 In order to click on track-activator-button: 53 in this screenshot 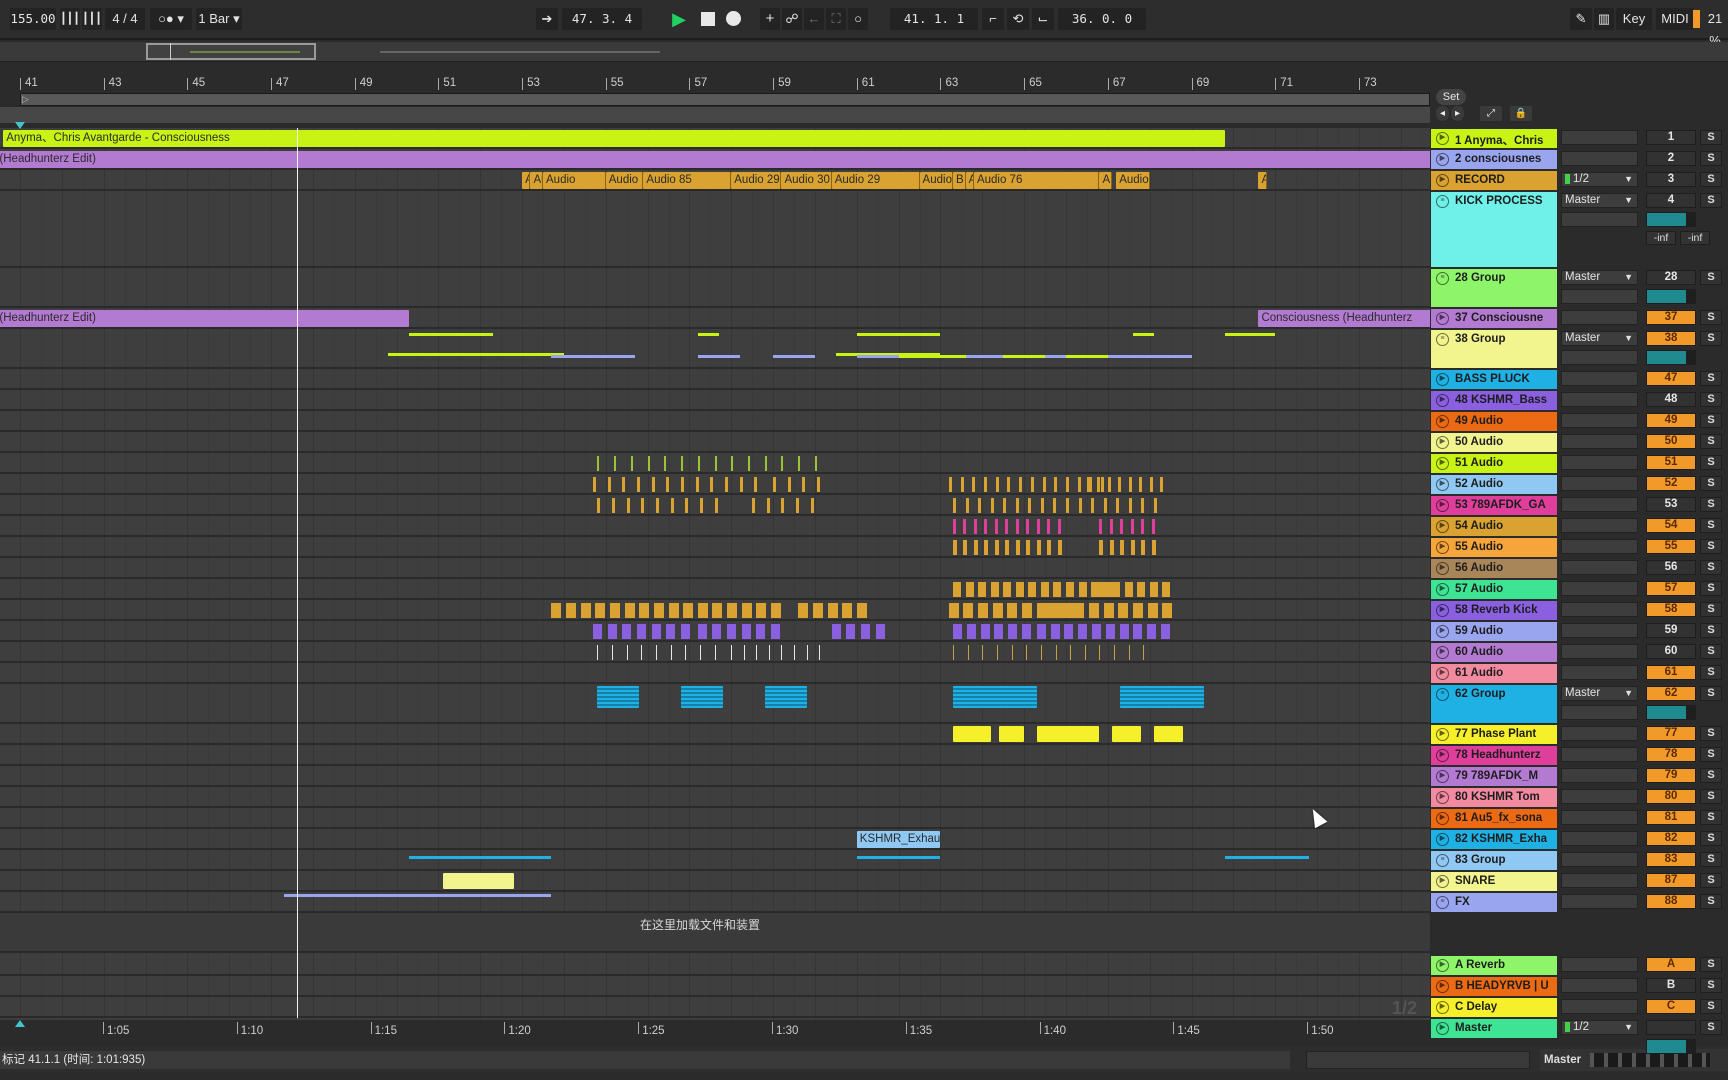, I will do `click(1671, 504)`.